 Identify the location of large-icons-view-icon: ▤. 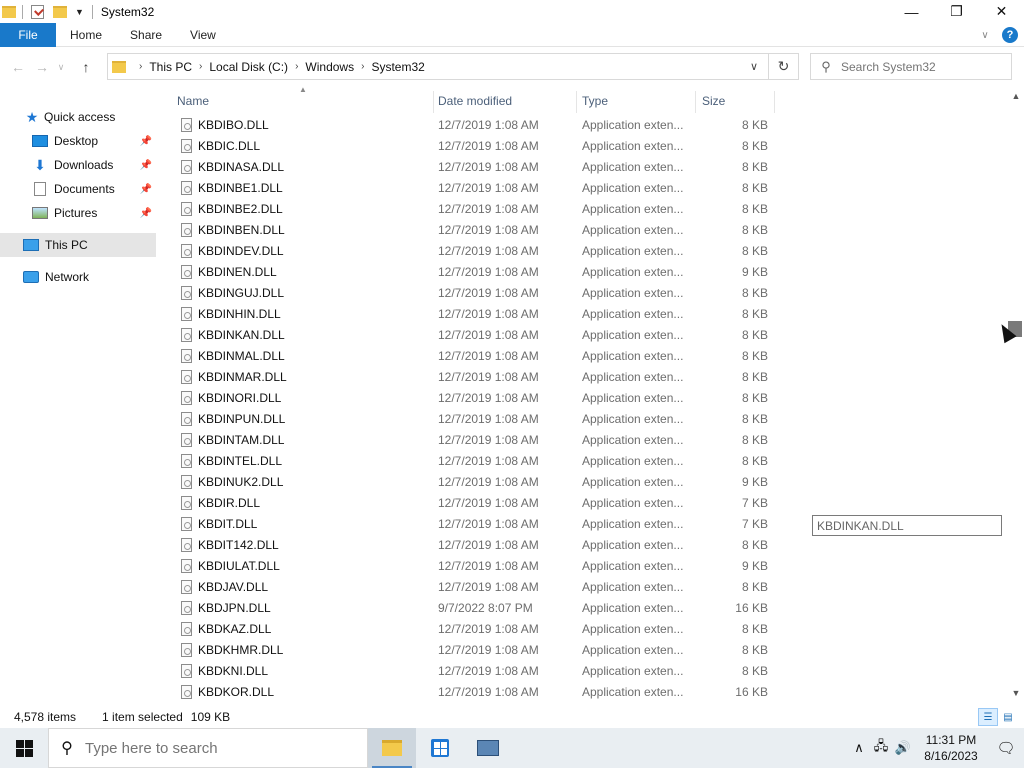
(1008, 717).